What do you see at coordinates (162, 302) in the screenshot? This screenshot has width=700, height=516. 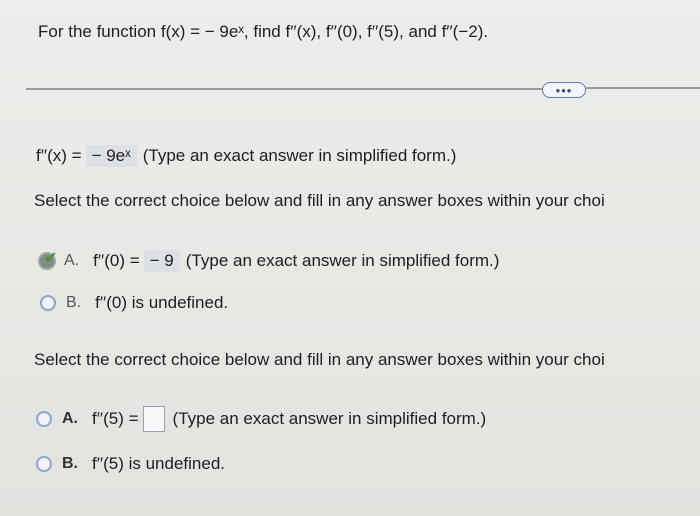 I see `choice-b-label: f′′(0) is undefined.` at bounding box center [162, 302].